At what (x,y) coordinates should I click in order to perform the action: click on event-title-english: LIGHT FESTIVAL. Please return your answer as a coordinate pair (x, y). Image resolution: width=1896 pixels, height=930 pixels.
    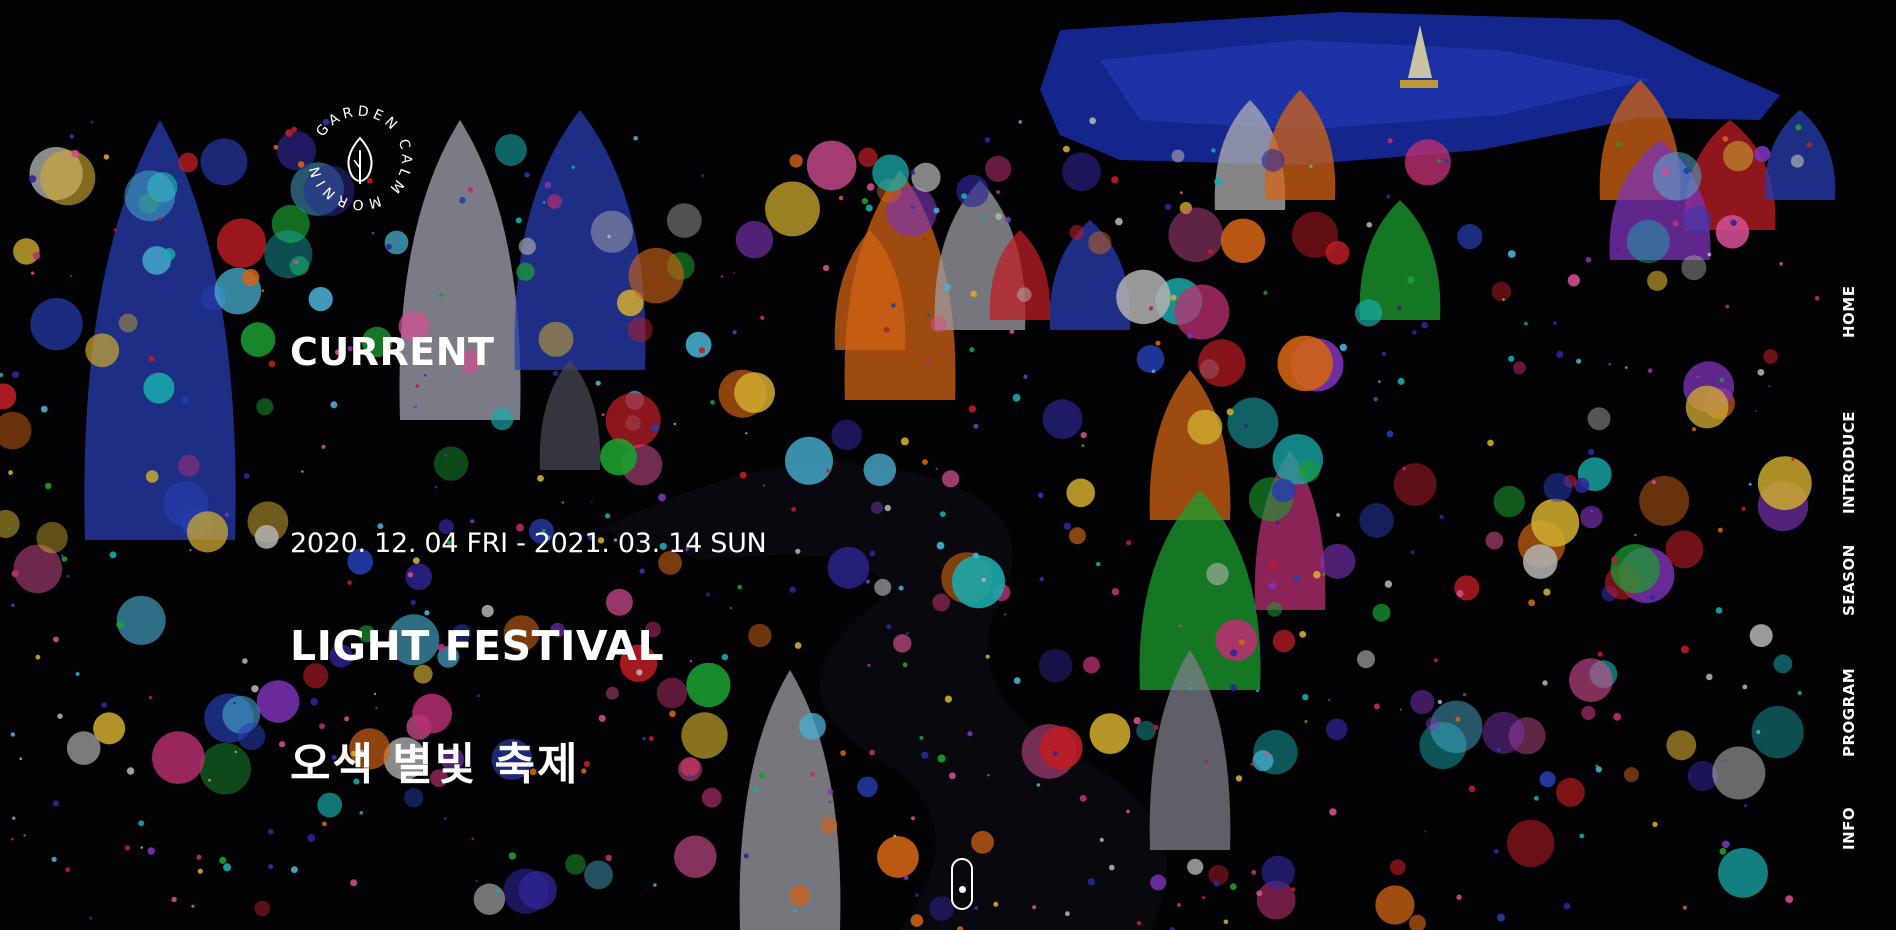
    Looking at the image, I should click on (477, 646).